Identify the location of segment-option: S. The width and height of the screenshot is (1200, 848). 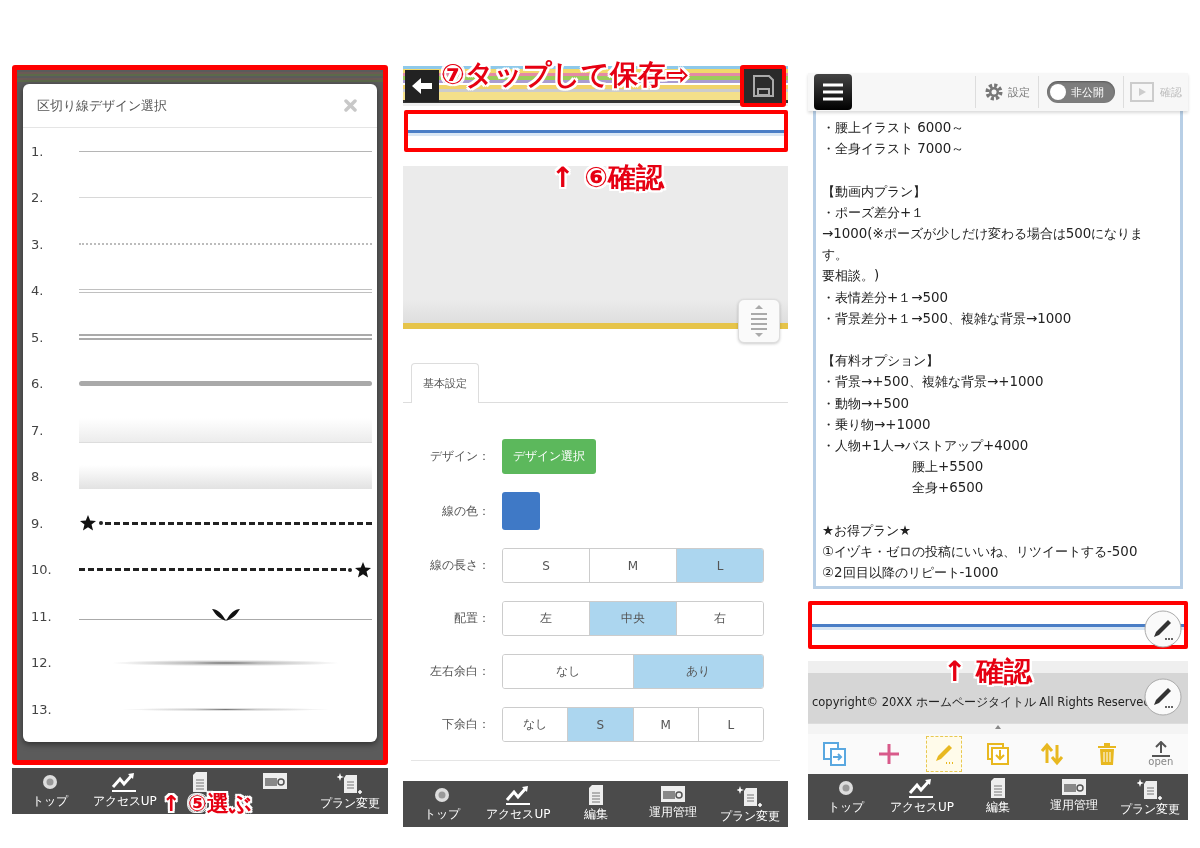
(600, 724).